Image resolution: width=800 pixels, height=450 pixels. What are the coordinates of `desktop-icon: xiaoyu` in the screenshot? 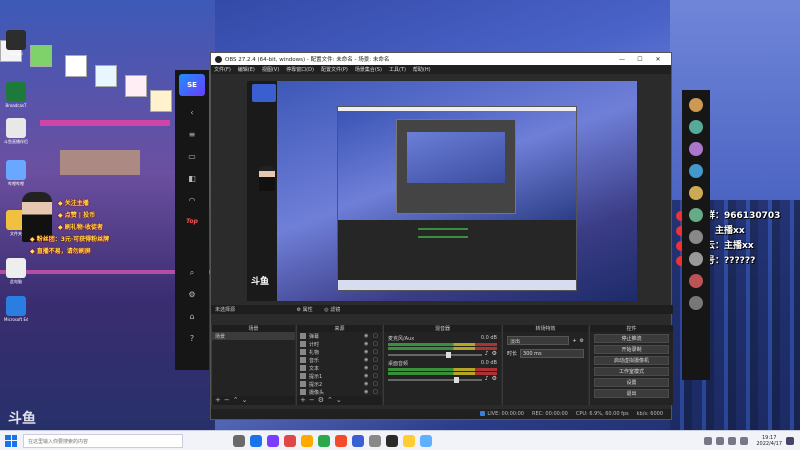 It's located at (16, 43).